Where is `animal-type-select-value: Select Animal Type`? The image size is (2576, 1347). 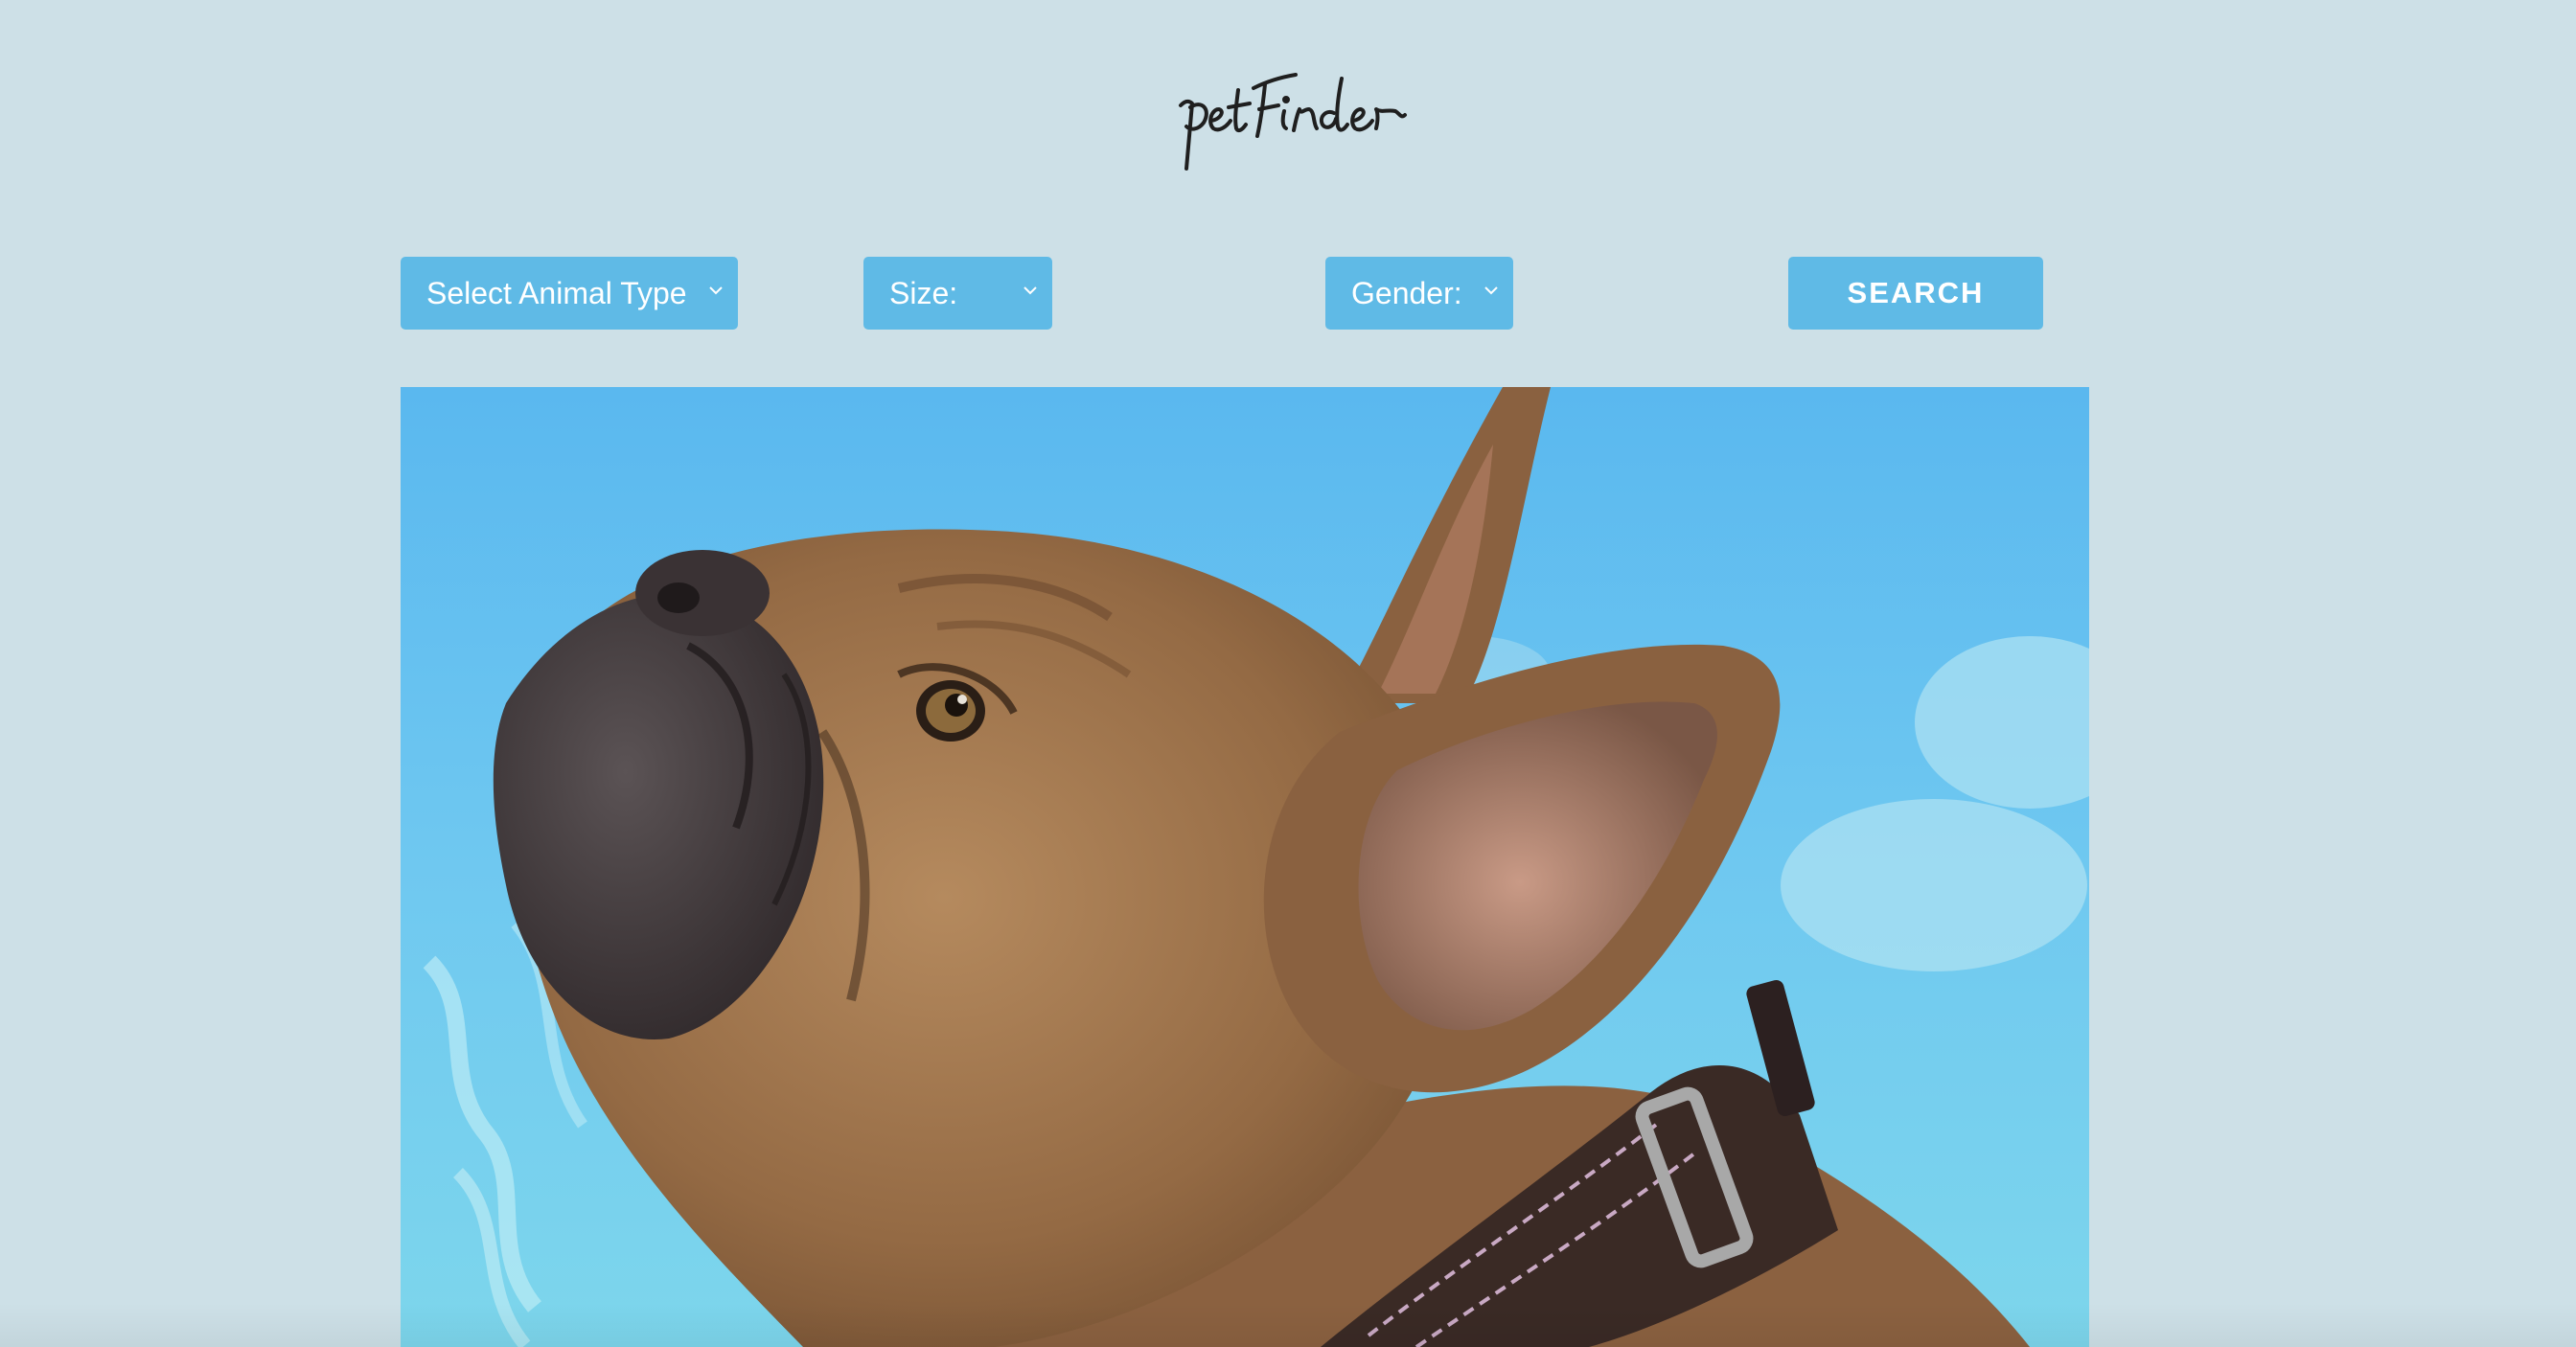
animal-type-select-value: Select Animal Type is located at coordinates (556, 292).